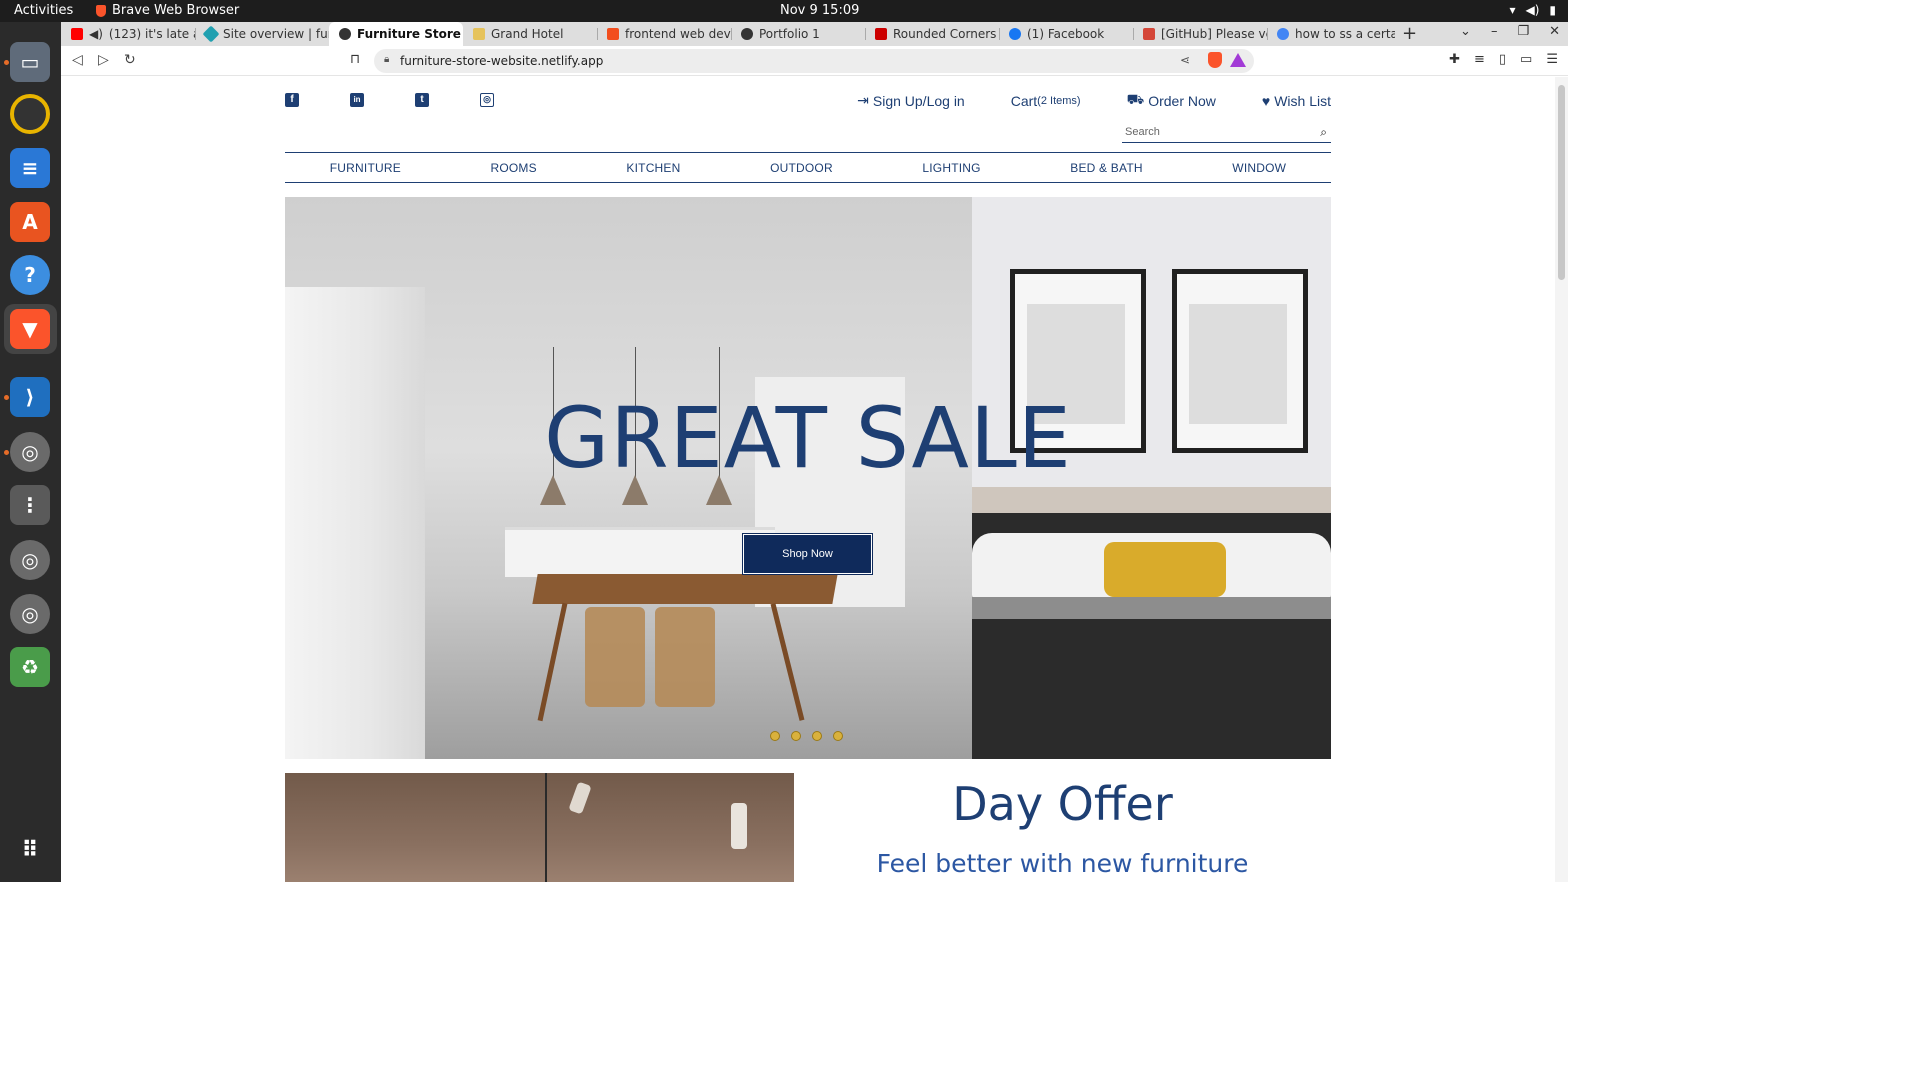  What do you see at coordinates (30, 62) in the screenshot?
I see `files-icon: ▭` at bounding box center [30, 62].